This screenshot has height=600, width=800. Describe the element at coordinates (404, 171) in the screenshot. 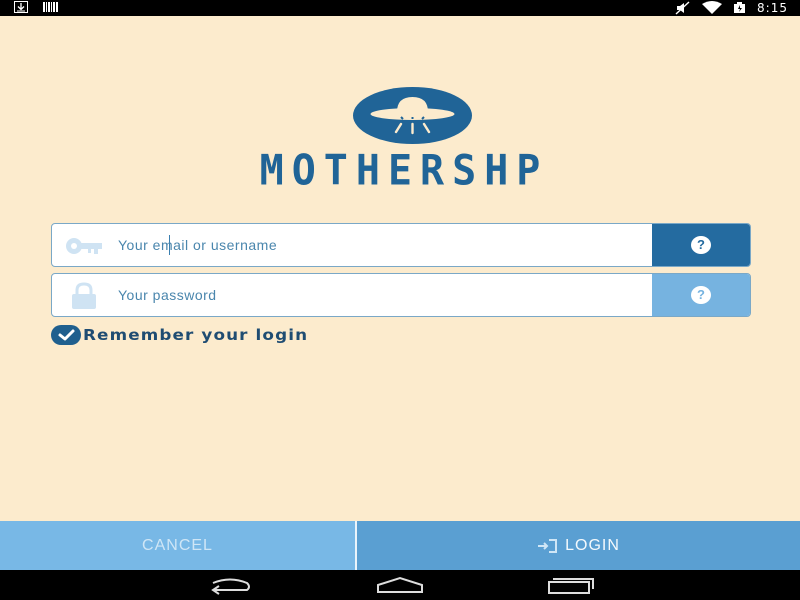

I see `brand-name: MOTHERSHP` at that location.